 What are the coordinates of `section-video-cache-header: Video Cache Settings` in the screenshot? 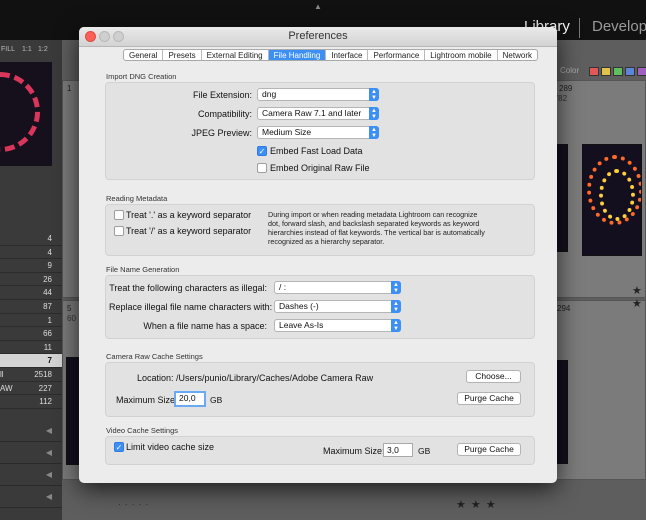 It's located at (142, 430).